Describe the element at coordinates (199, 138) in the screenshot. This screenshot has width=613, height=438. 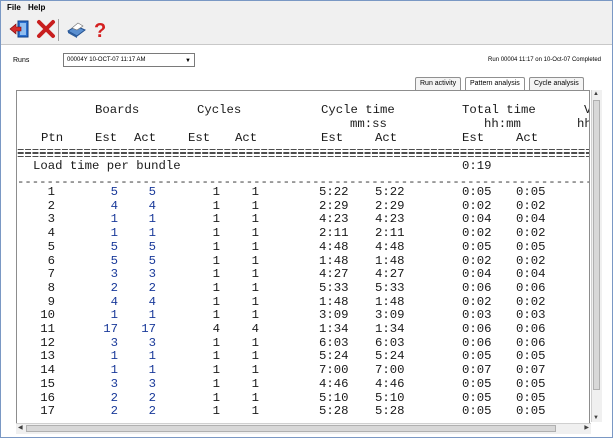
I see `header-cycles-est: Est` at that location.